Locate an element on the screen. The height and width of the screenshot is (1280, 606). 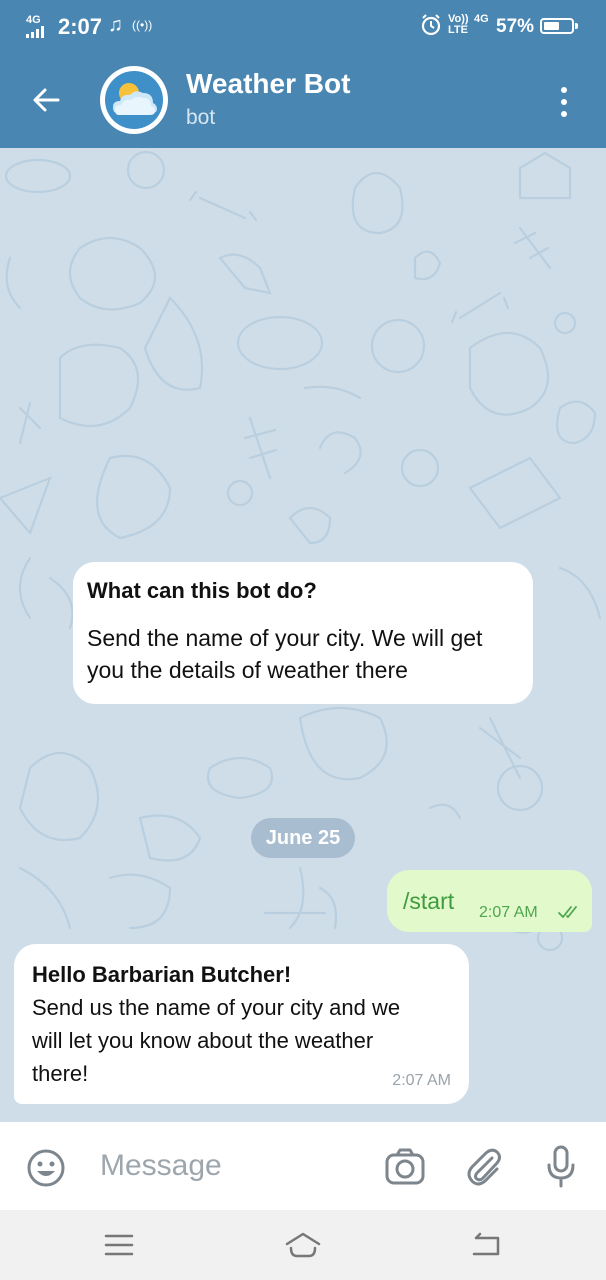
outgoing-message: /start 2:07 AM is located at coordinates (489, 901).